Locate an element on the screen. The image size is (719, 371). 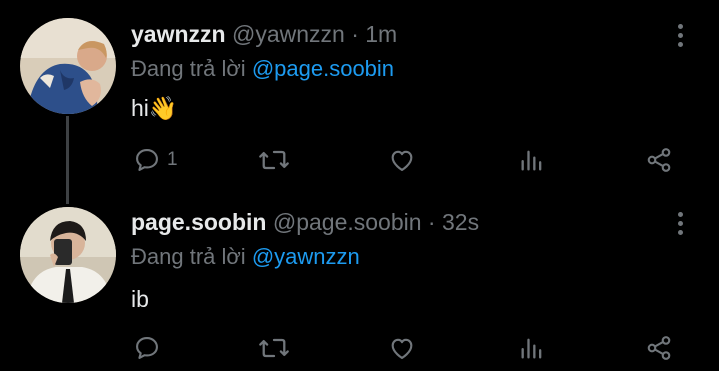
avatar-photo is located at coordinates (68, 255).